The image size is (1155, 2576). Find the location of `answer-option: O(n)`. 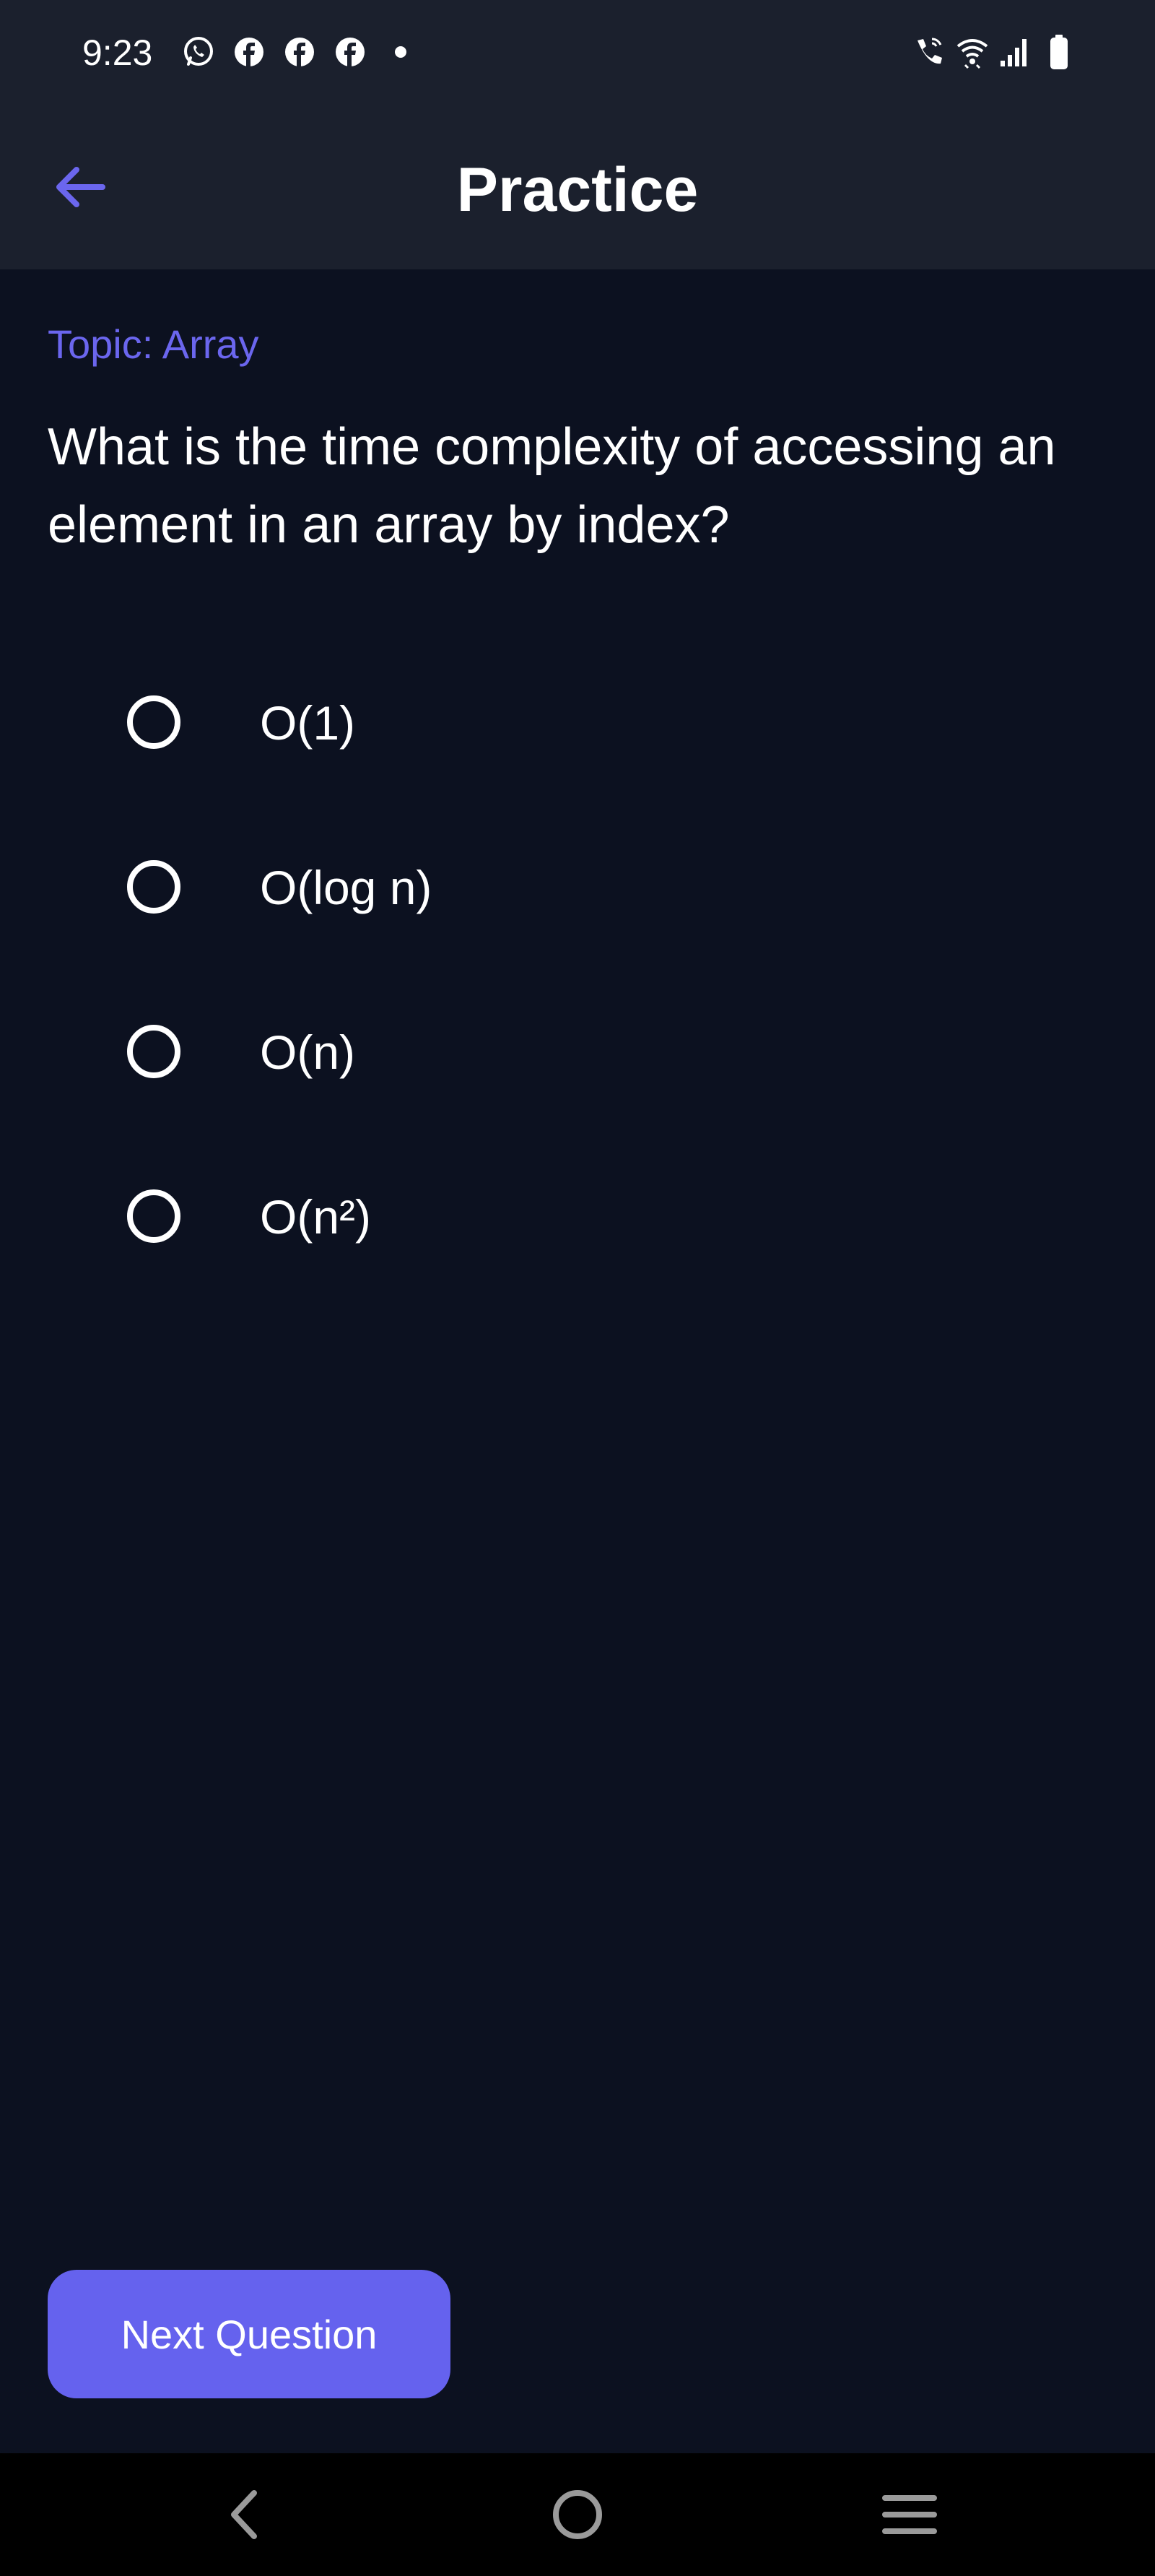

answer-option: O(n) is located at coordinates (577, 1051).